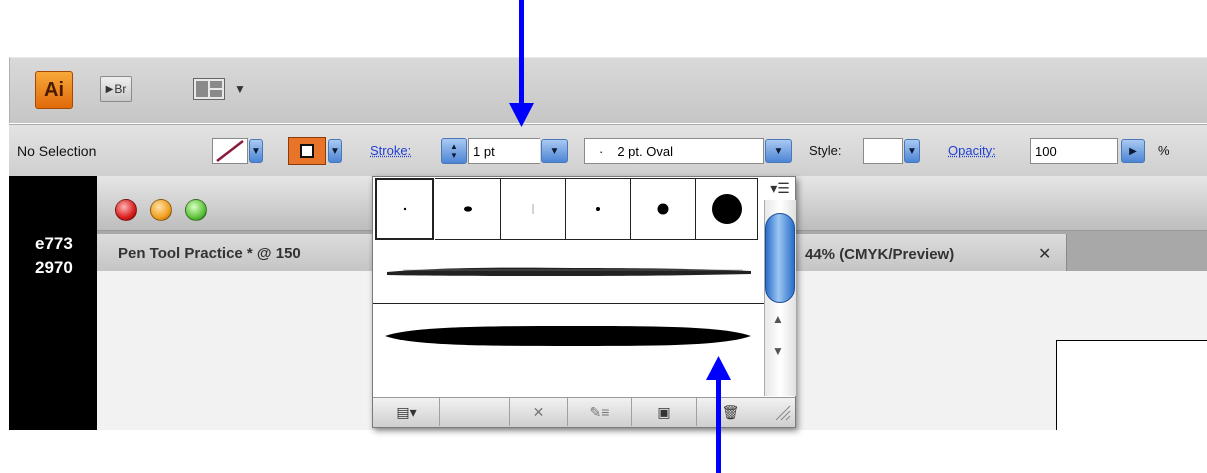  Describe the element at coordinates (126, 210) in the screenshot. I see `close-window-button` at that location.